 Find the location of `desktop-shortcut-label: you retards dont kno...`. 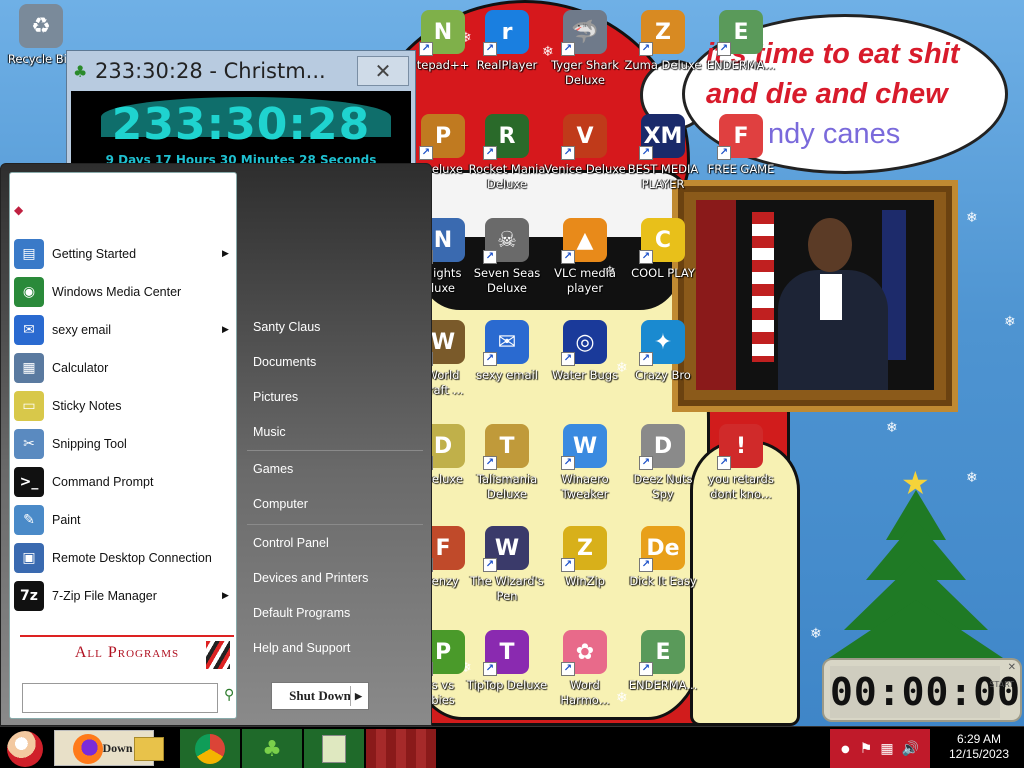

desktop-shortcut-label: you retards dont kno... is located at coordinates (741, 486).